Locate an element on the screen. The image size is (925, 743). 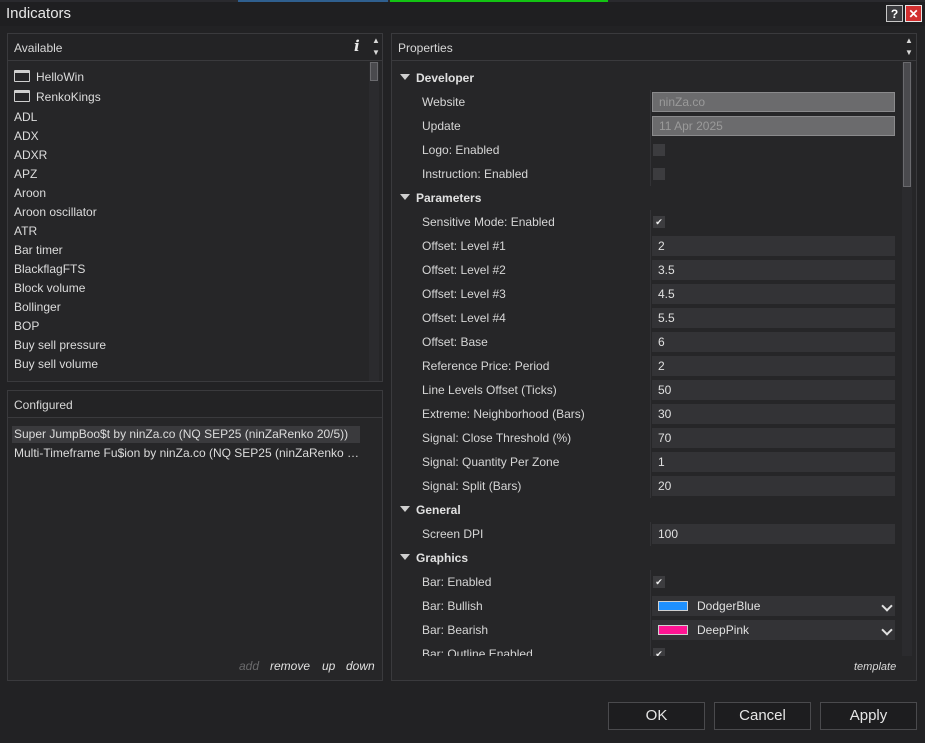
screen-dpi-input: 100 is located at coordinates (773, 534).